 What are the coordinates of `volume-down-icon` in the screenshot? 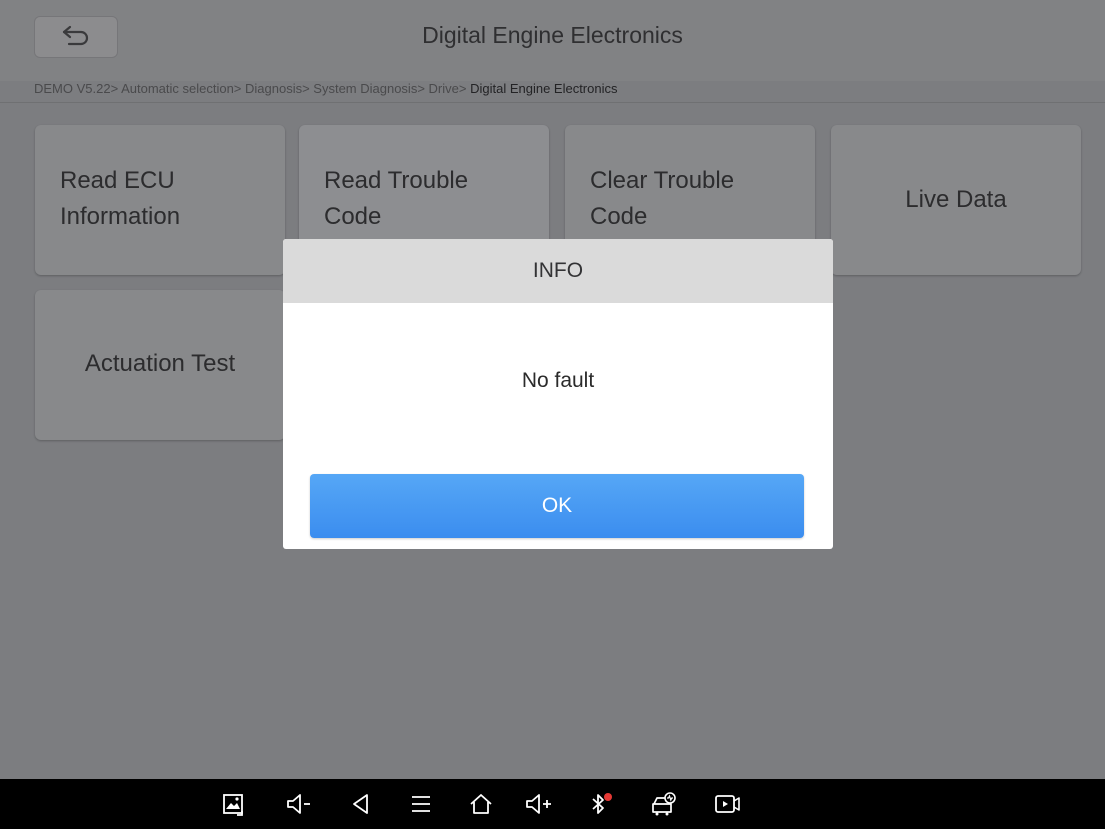 It's located at (300, 804).